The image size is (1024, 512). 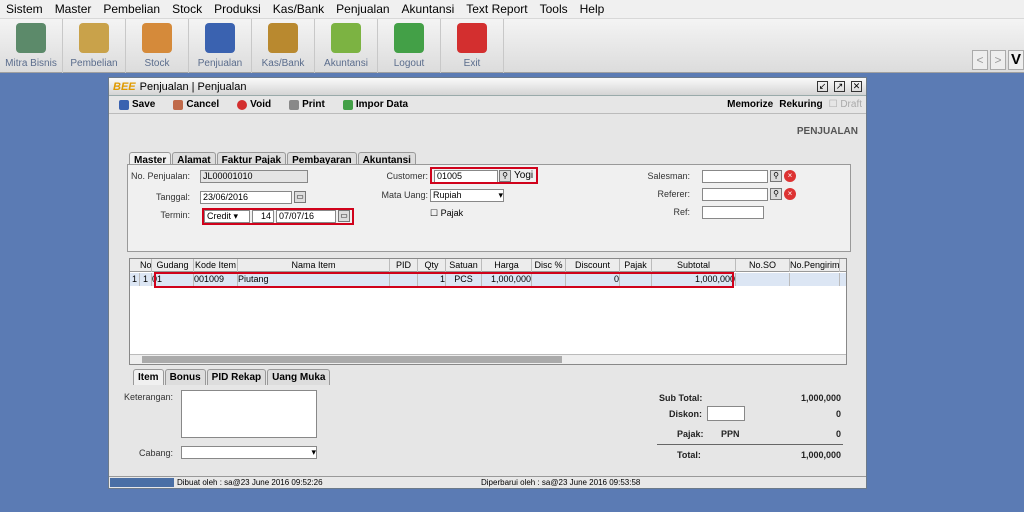 I want to click on toolbar-button-6: Logout, so click(x=409, y=46).